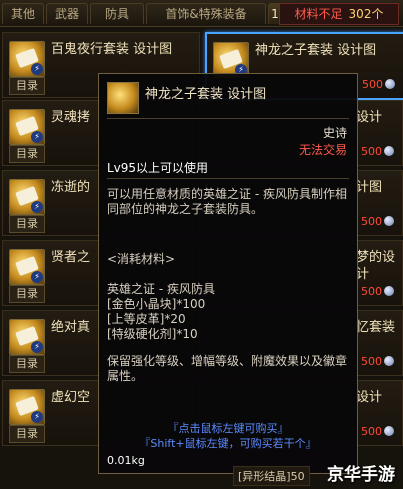 This screenshot has width=403, height=489. I want to click on tooltip-title: 神龙之子套装 设计图, so click(206, 94).